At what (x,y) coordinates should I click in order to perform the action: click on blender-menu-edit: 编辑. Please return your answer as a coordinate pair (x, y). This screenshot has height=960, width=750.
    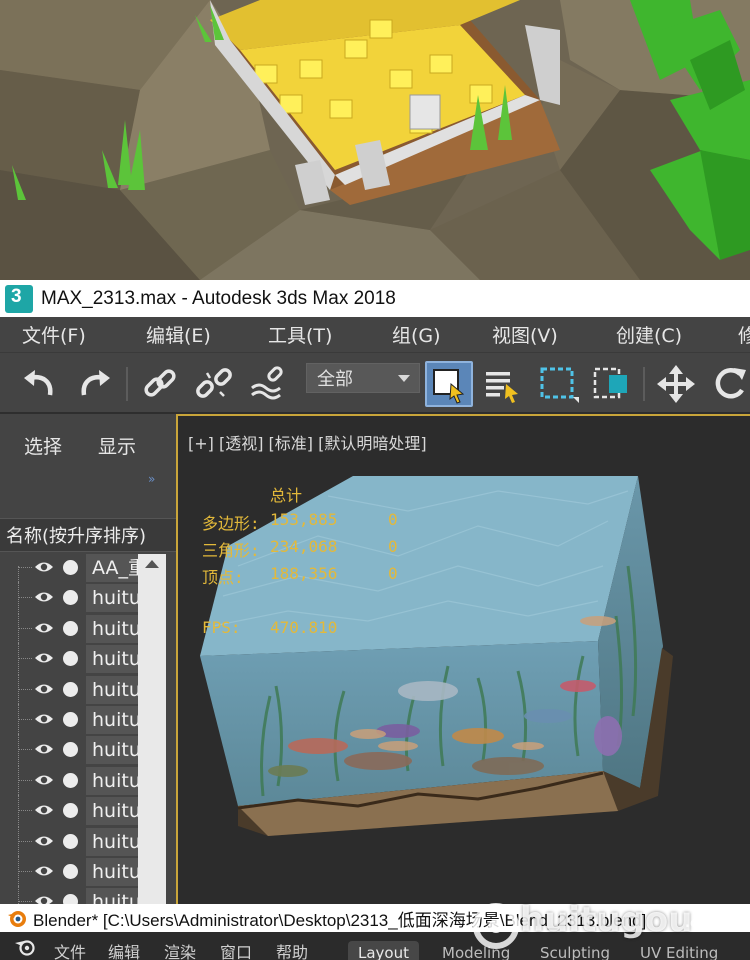
    Looking at the image, I should click on (124, 949).